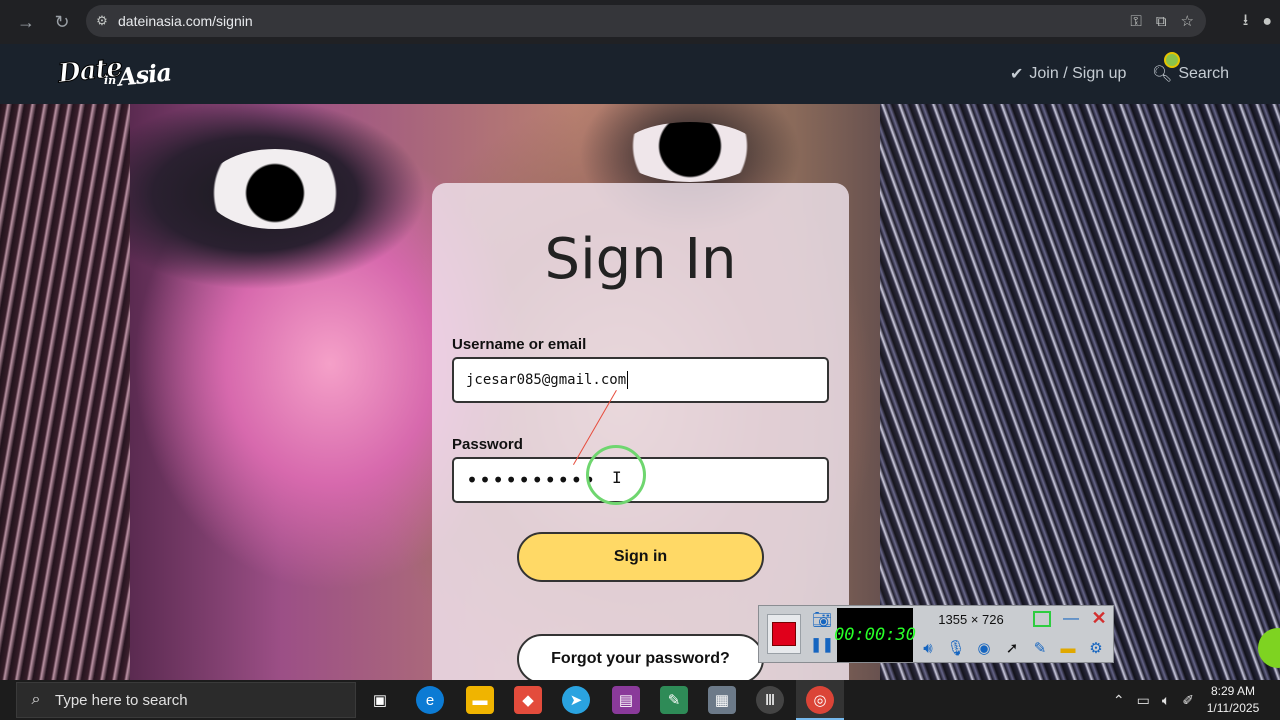 The image size is (1280, 720). I want to click on browser-toolbar: → ↻ ⚙ dateinasia.com/signin ⚿ ⧉ ☆ ⭳ ●, so click(640, 22).